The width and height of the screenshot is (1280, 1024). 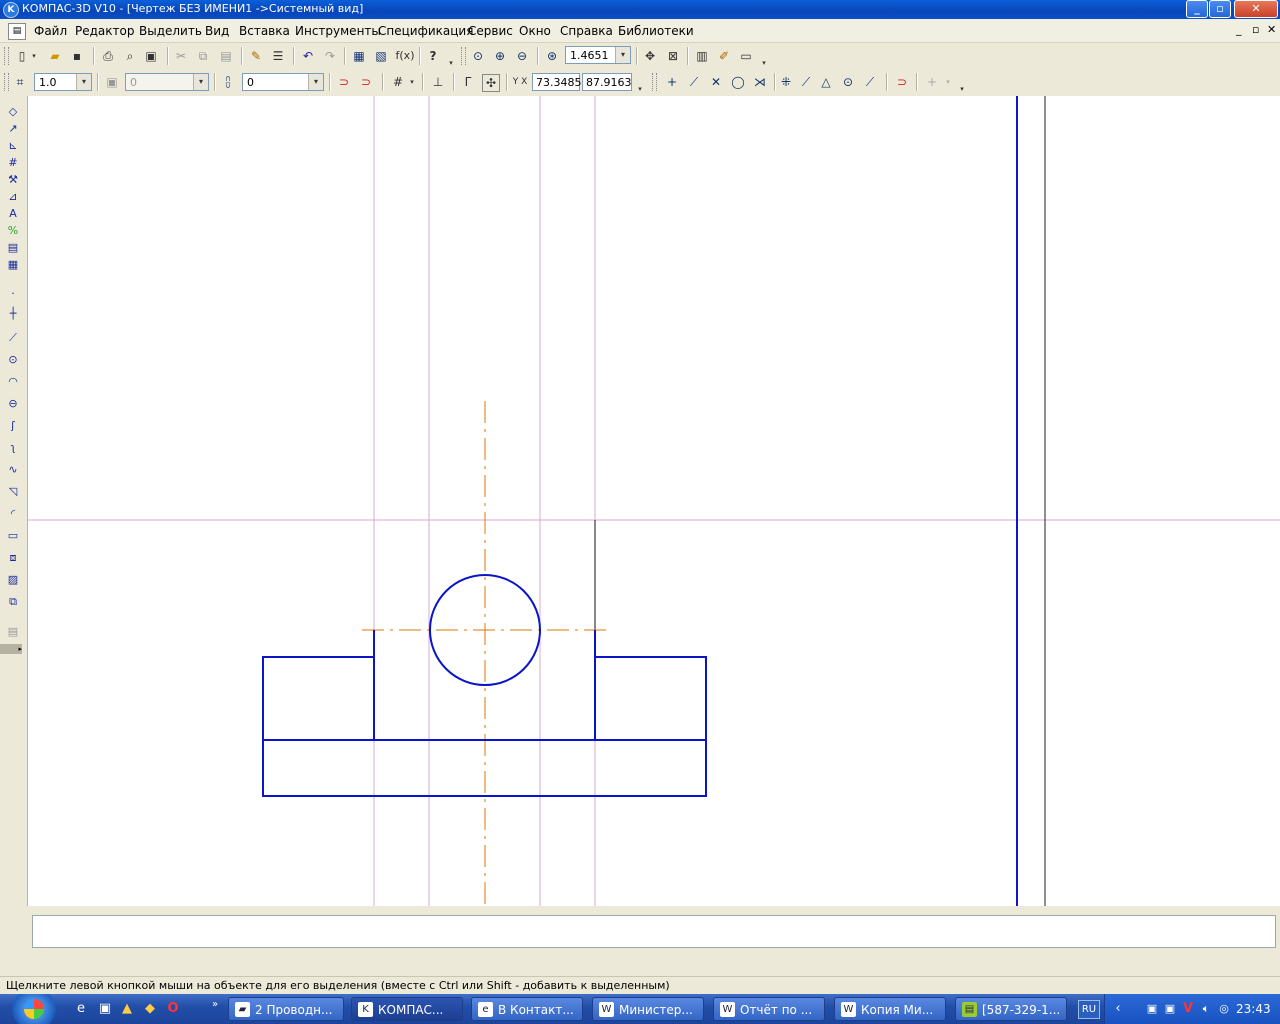 What do you see at coordinates (1089, 1009) in the screenshot?
I see `language-indicator: RU` at bounding box center [1089, 1009].